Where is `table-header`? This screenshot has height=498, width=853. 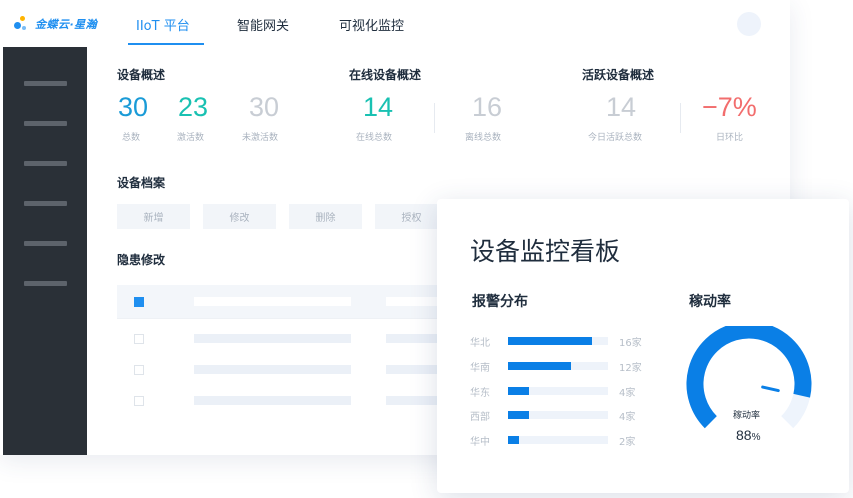 table-header is located at coordinates (277, 301).